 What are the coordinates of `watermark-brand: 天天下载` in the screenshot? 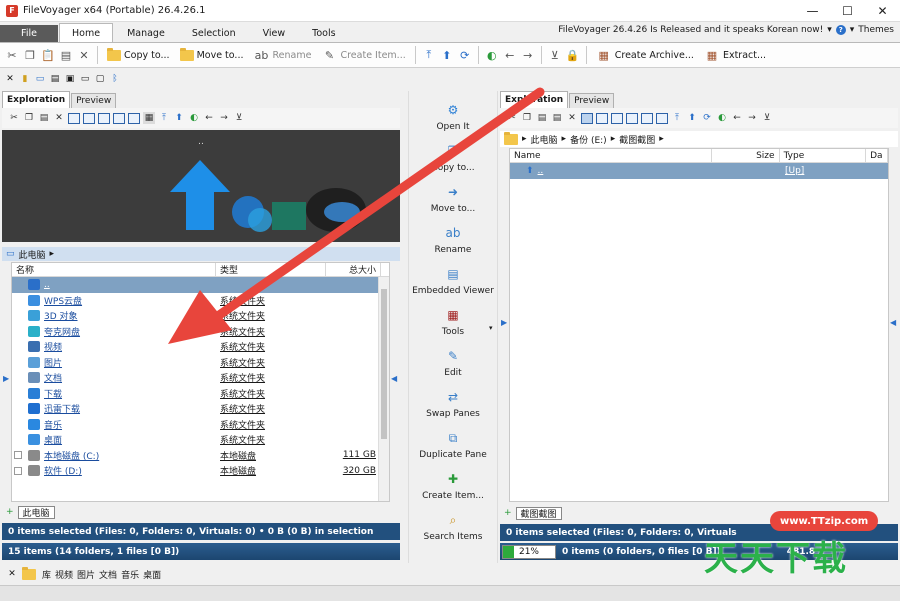 It's located at (776, 559).